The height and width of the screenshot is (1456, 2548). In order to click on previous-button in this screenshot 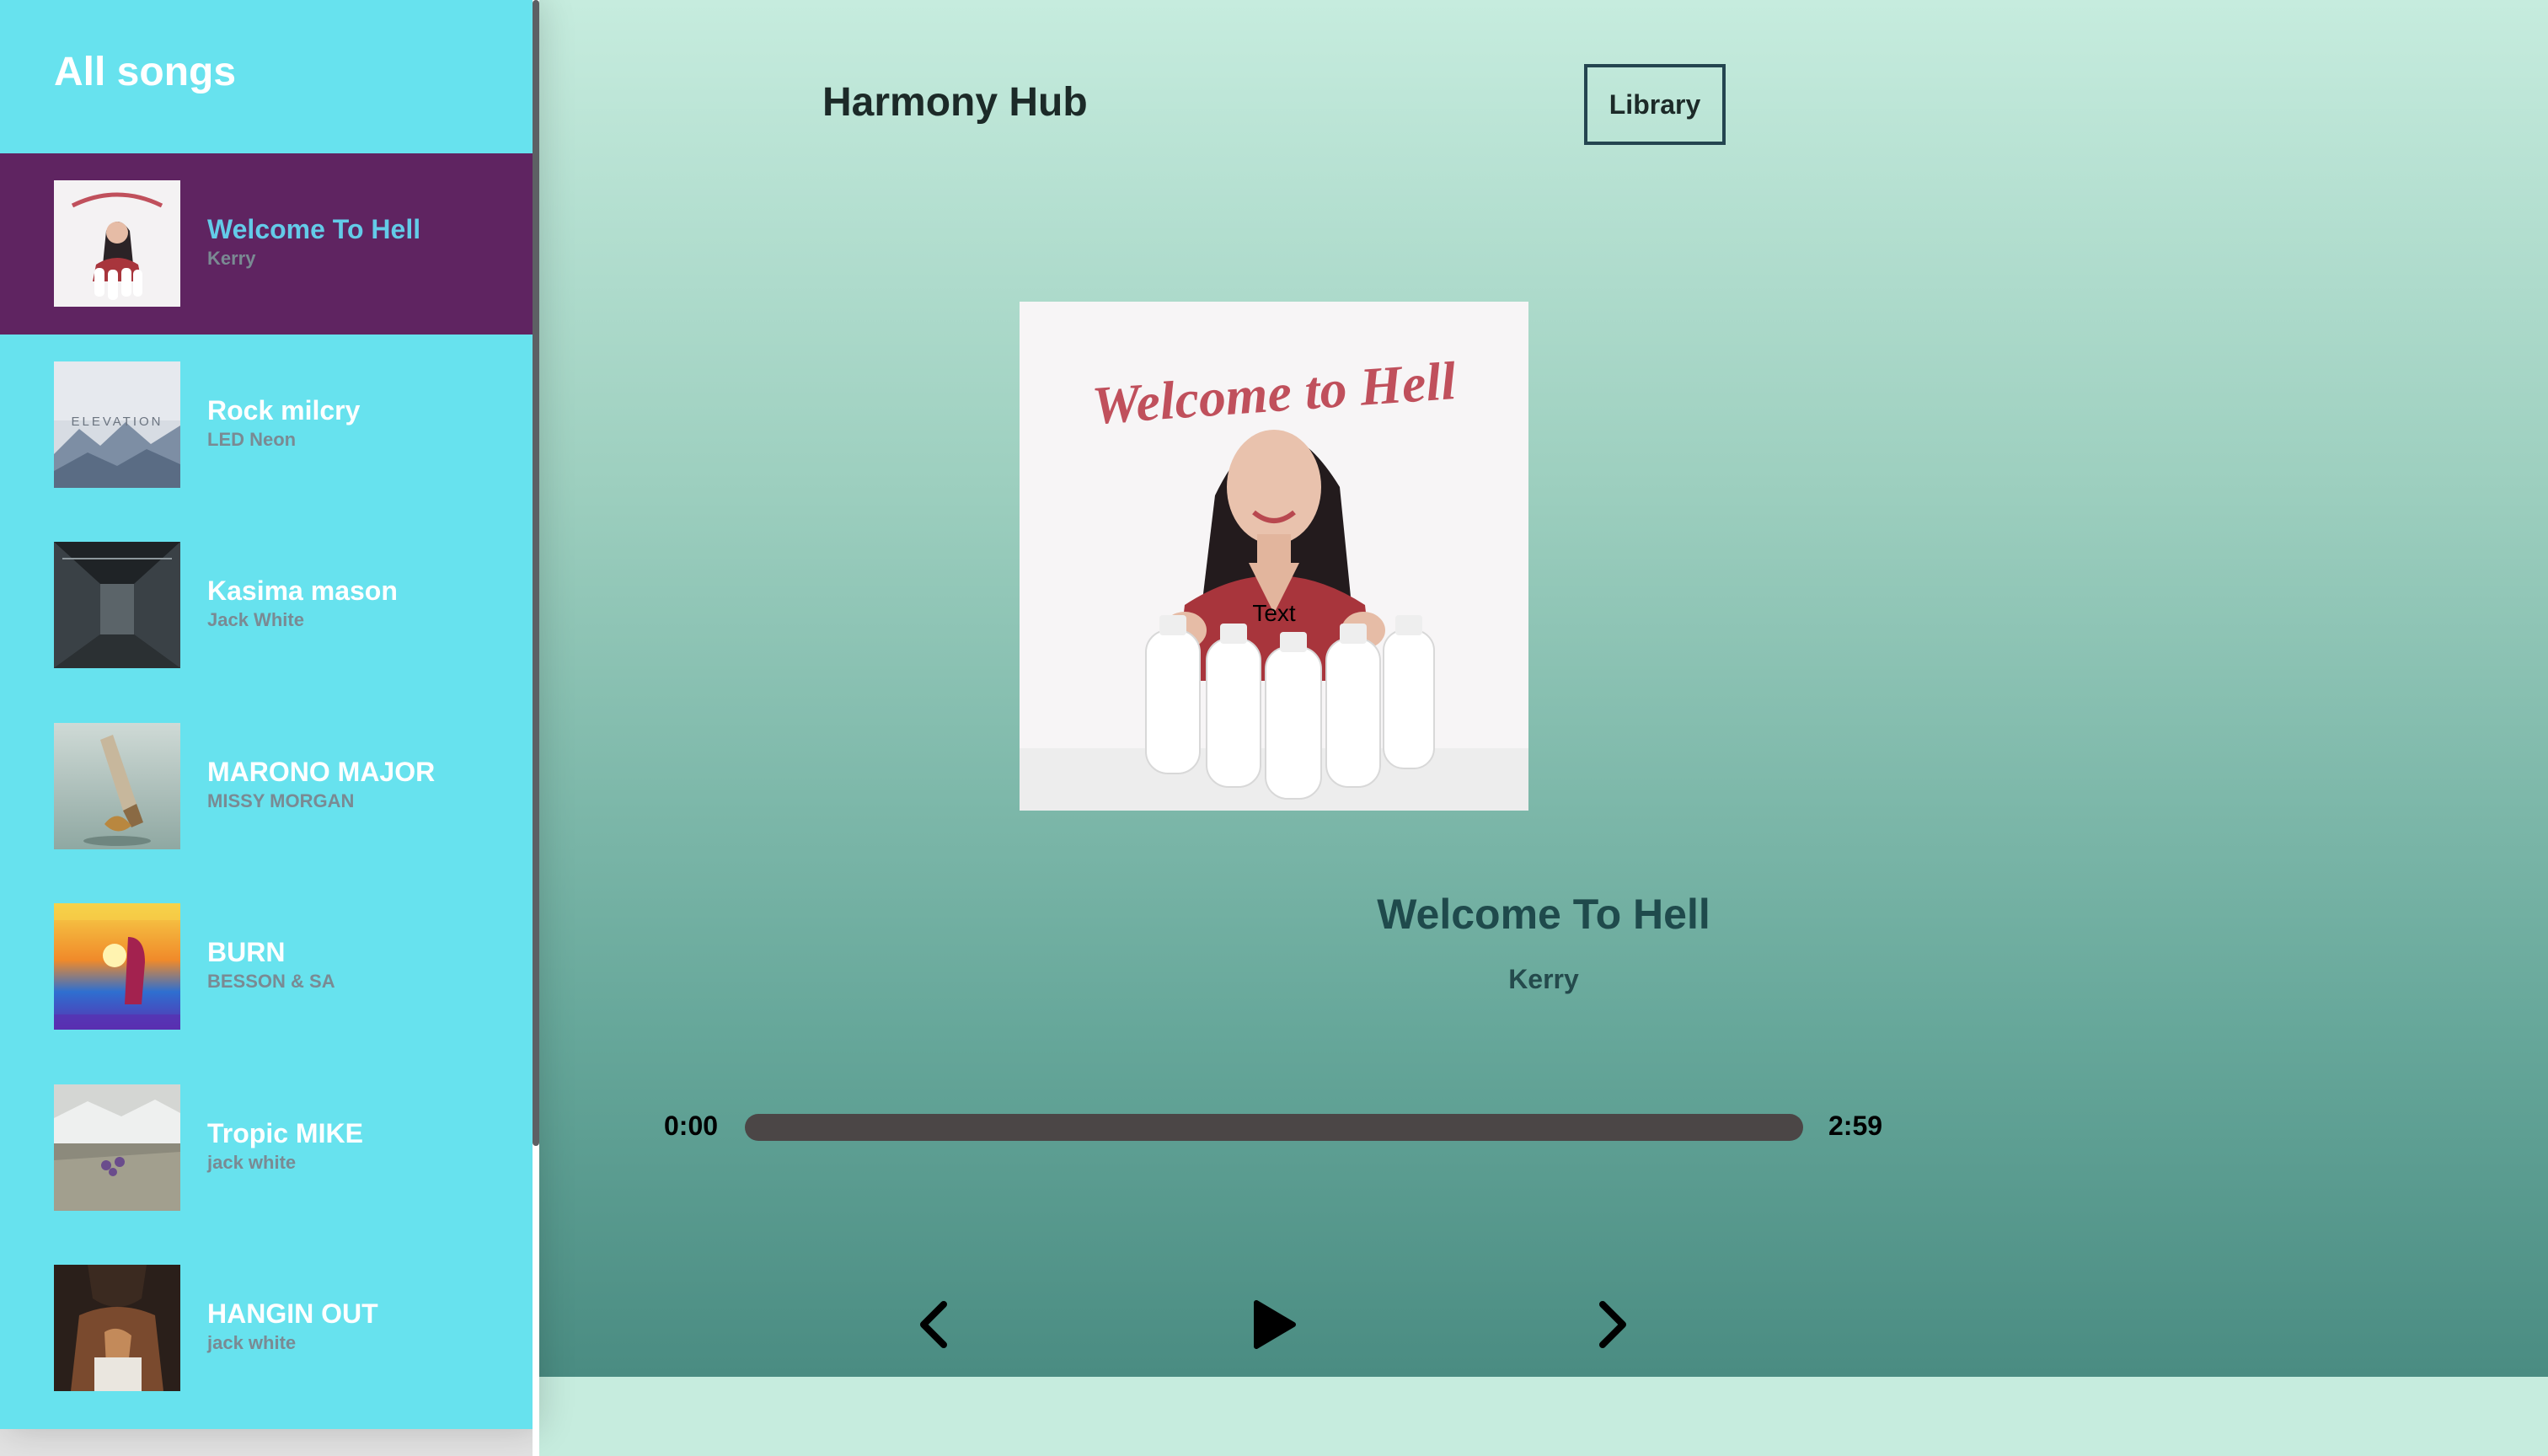, I will do `click(933, 1324)`.